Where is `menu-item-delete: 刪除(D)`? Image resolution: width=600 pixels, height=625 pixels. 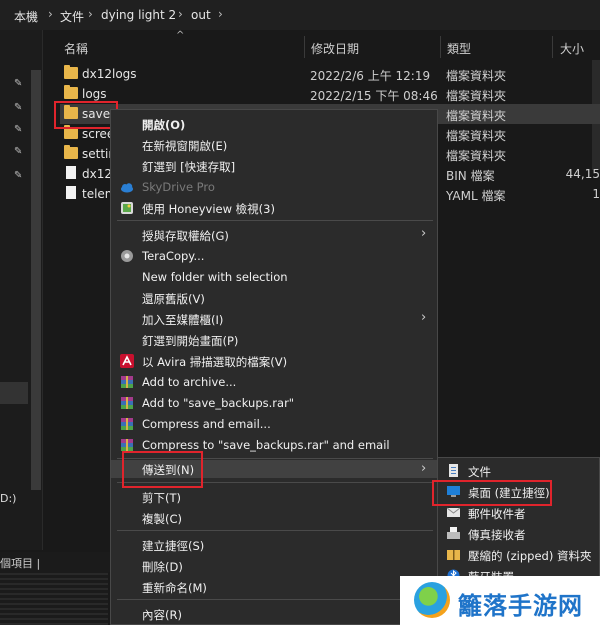
menu-item-delete: 刪除(D) is located at coordinates (274, 566).